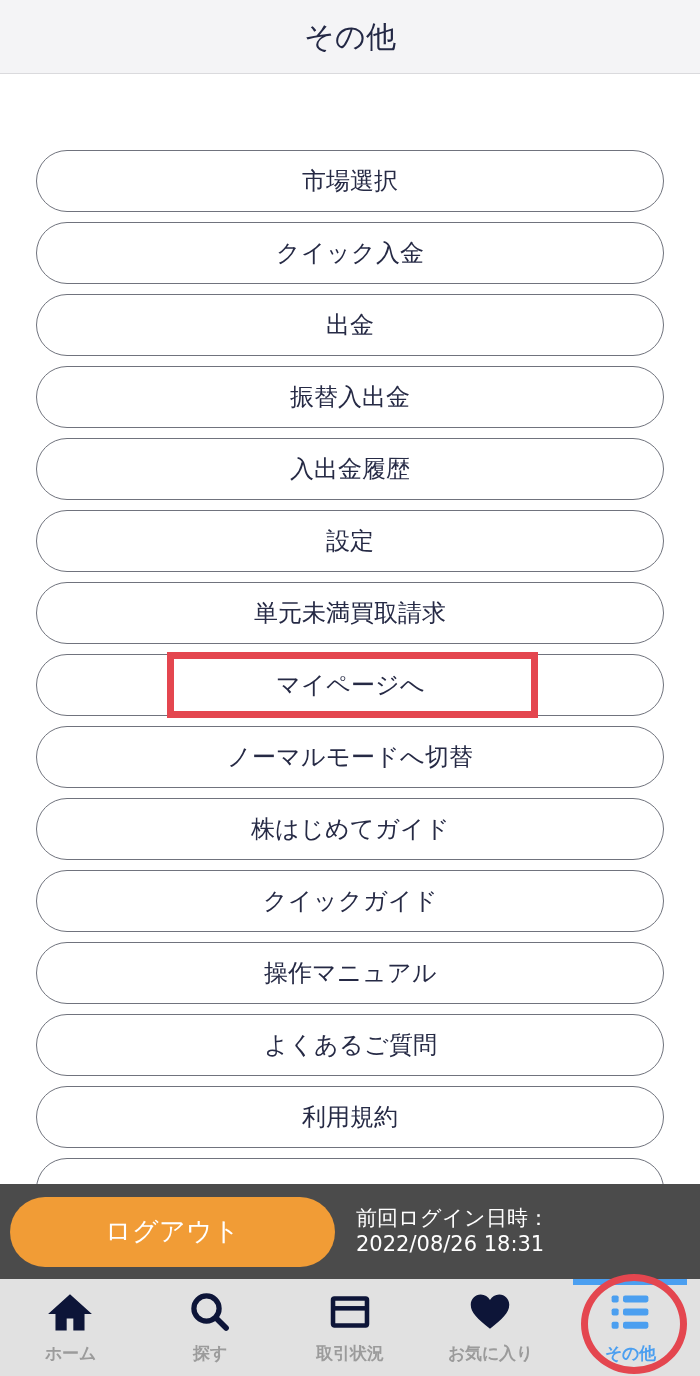 The width and height of the screenshot is (700, 1376). Describe the element at coordinates (451, 1244) in the screenshot. I see `last-login-time: 2022/08/26 18:31` at that location.